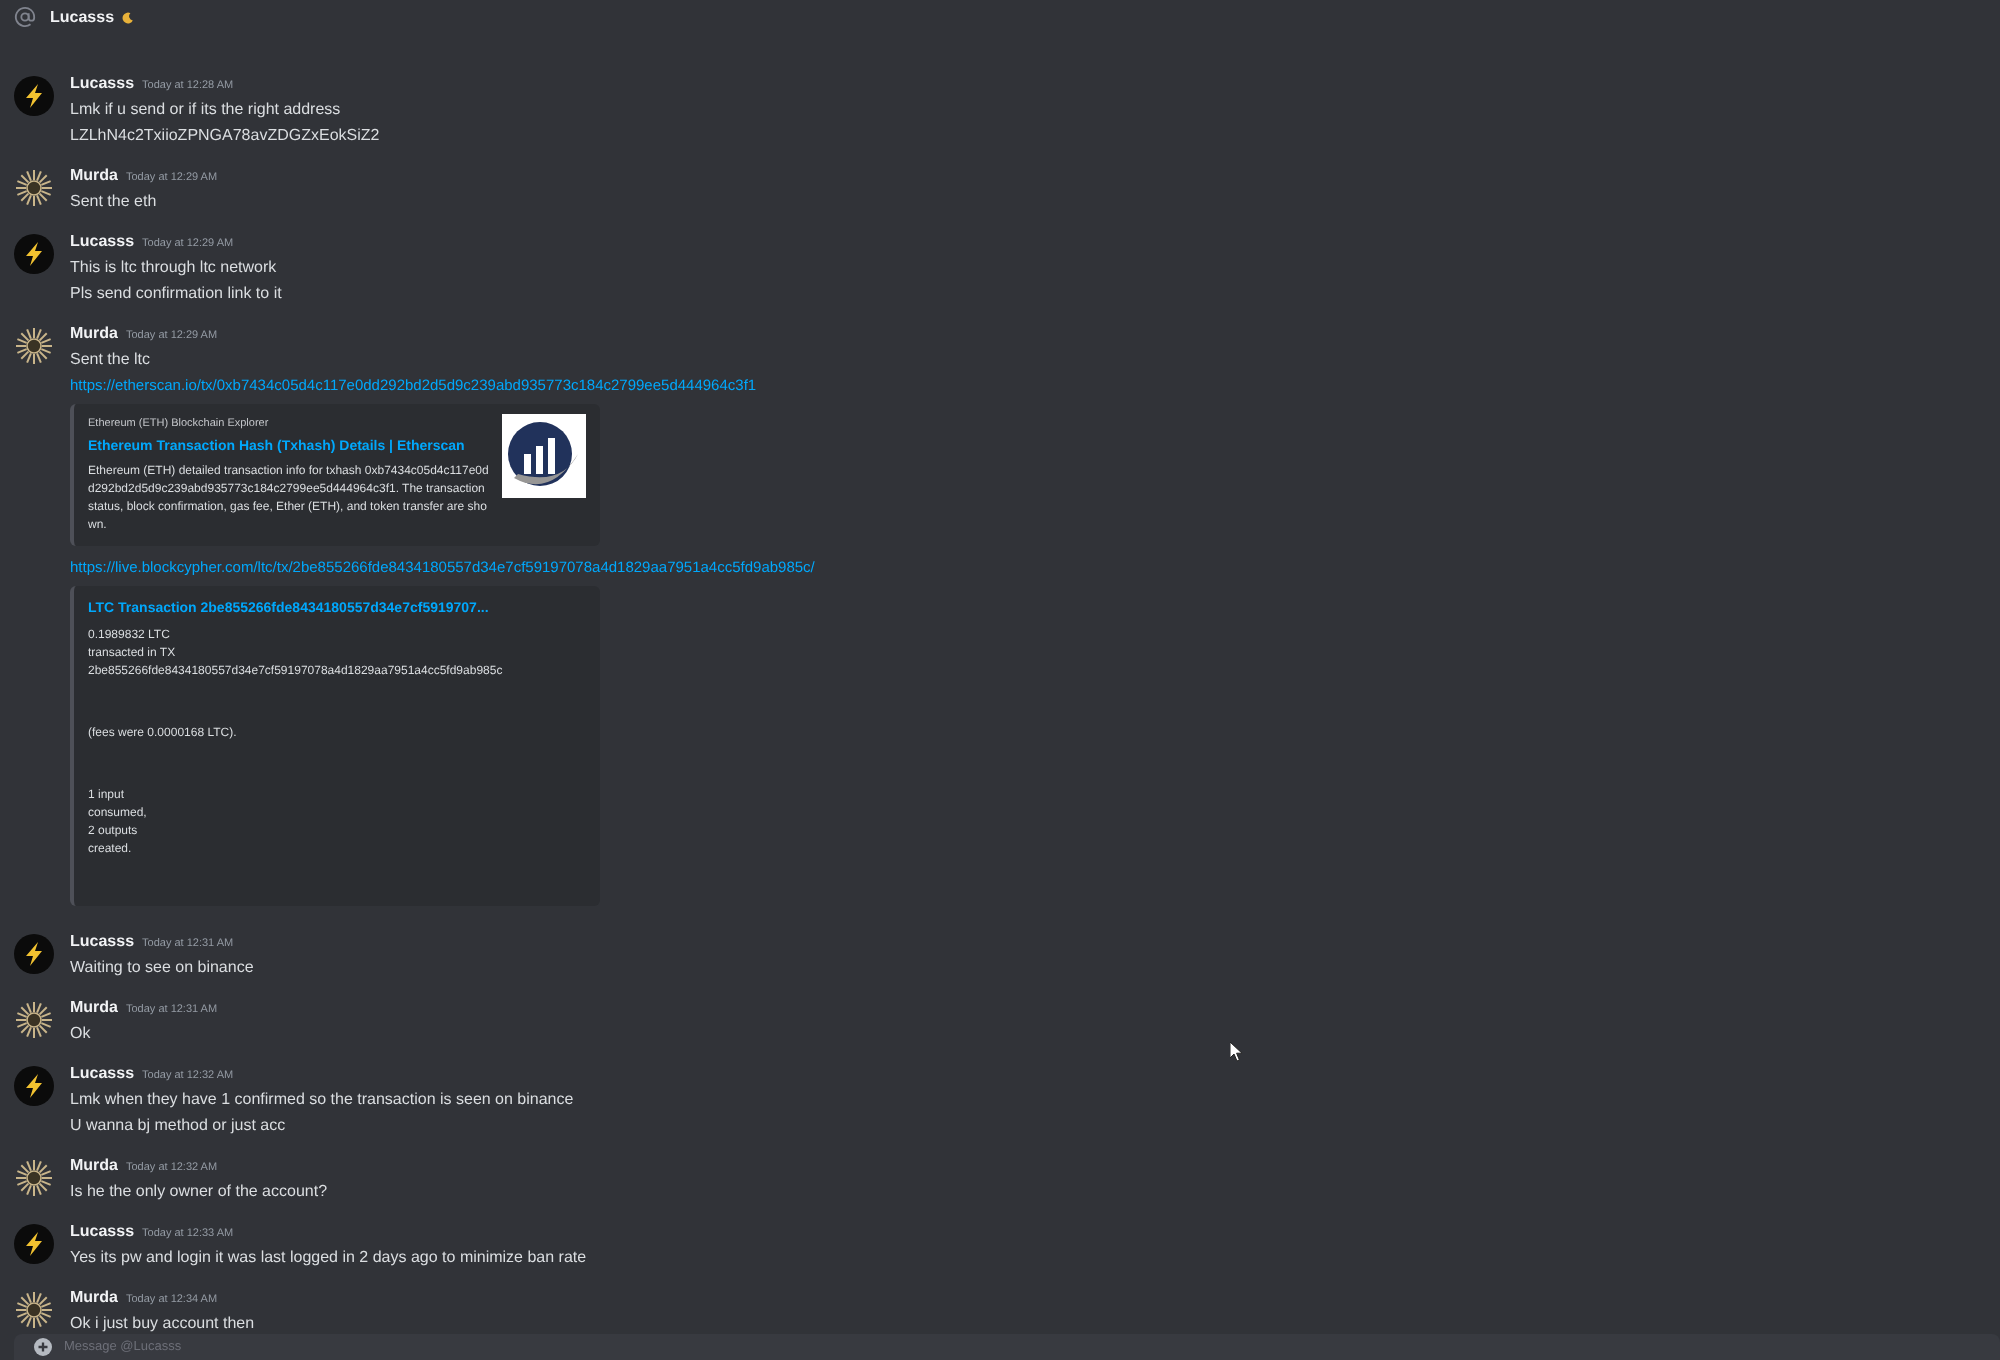  What do you see at coordinates (1237, 1052) in the screenshot?
I see `pointer-icon` at bounding box center [1237, 1052].